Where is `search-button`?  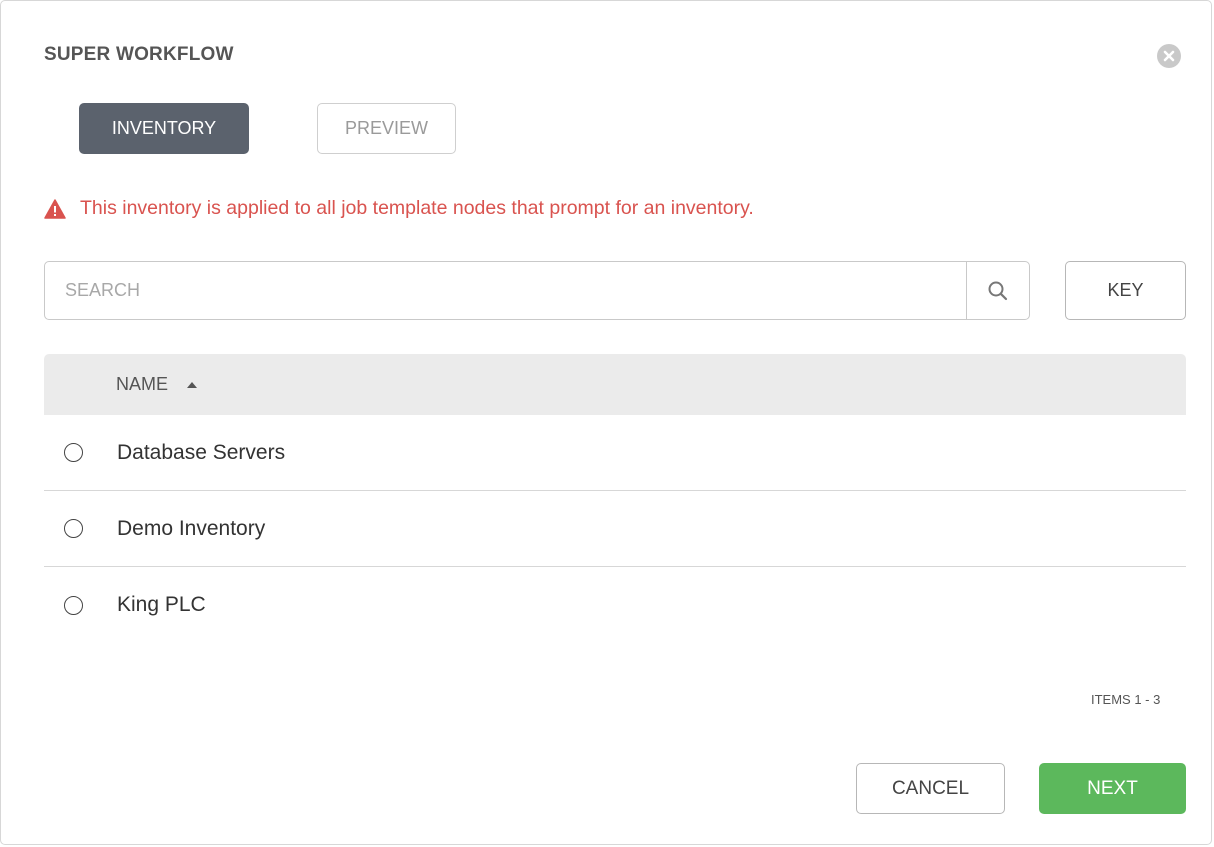 search-button is located at coordinates (997, 290).